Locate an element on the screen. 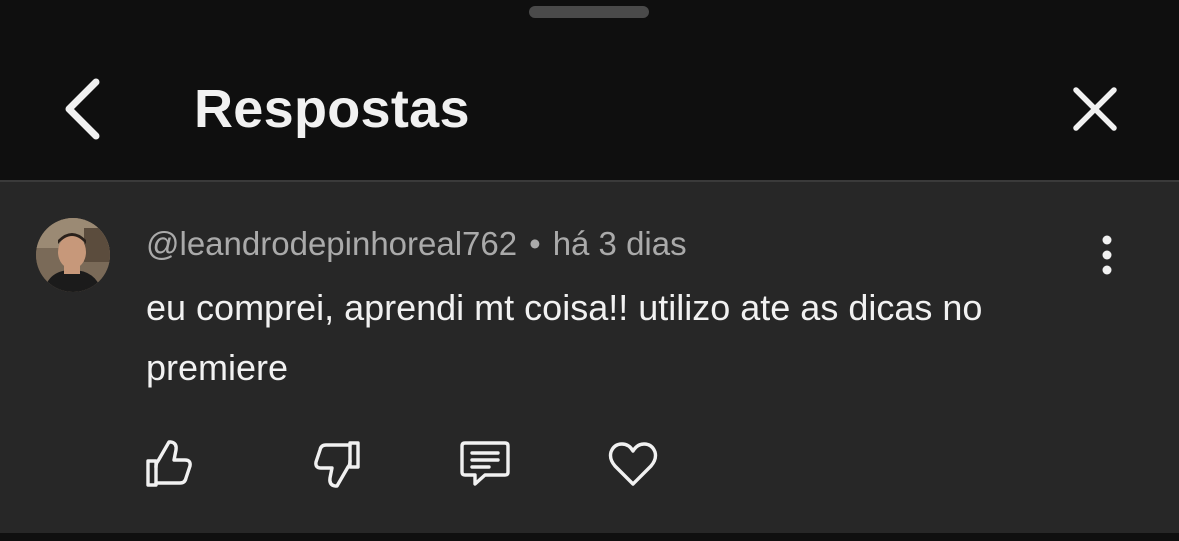  like-icon is located at coordinates (169, 463).